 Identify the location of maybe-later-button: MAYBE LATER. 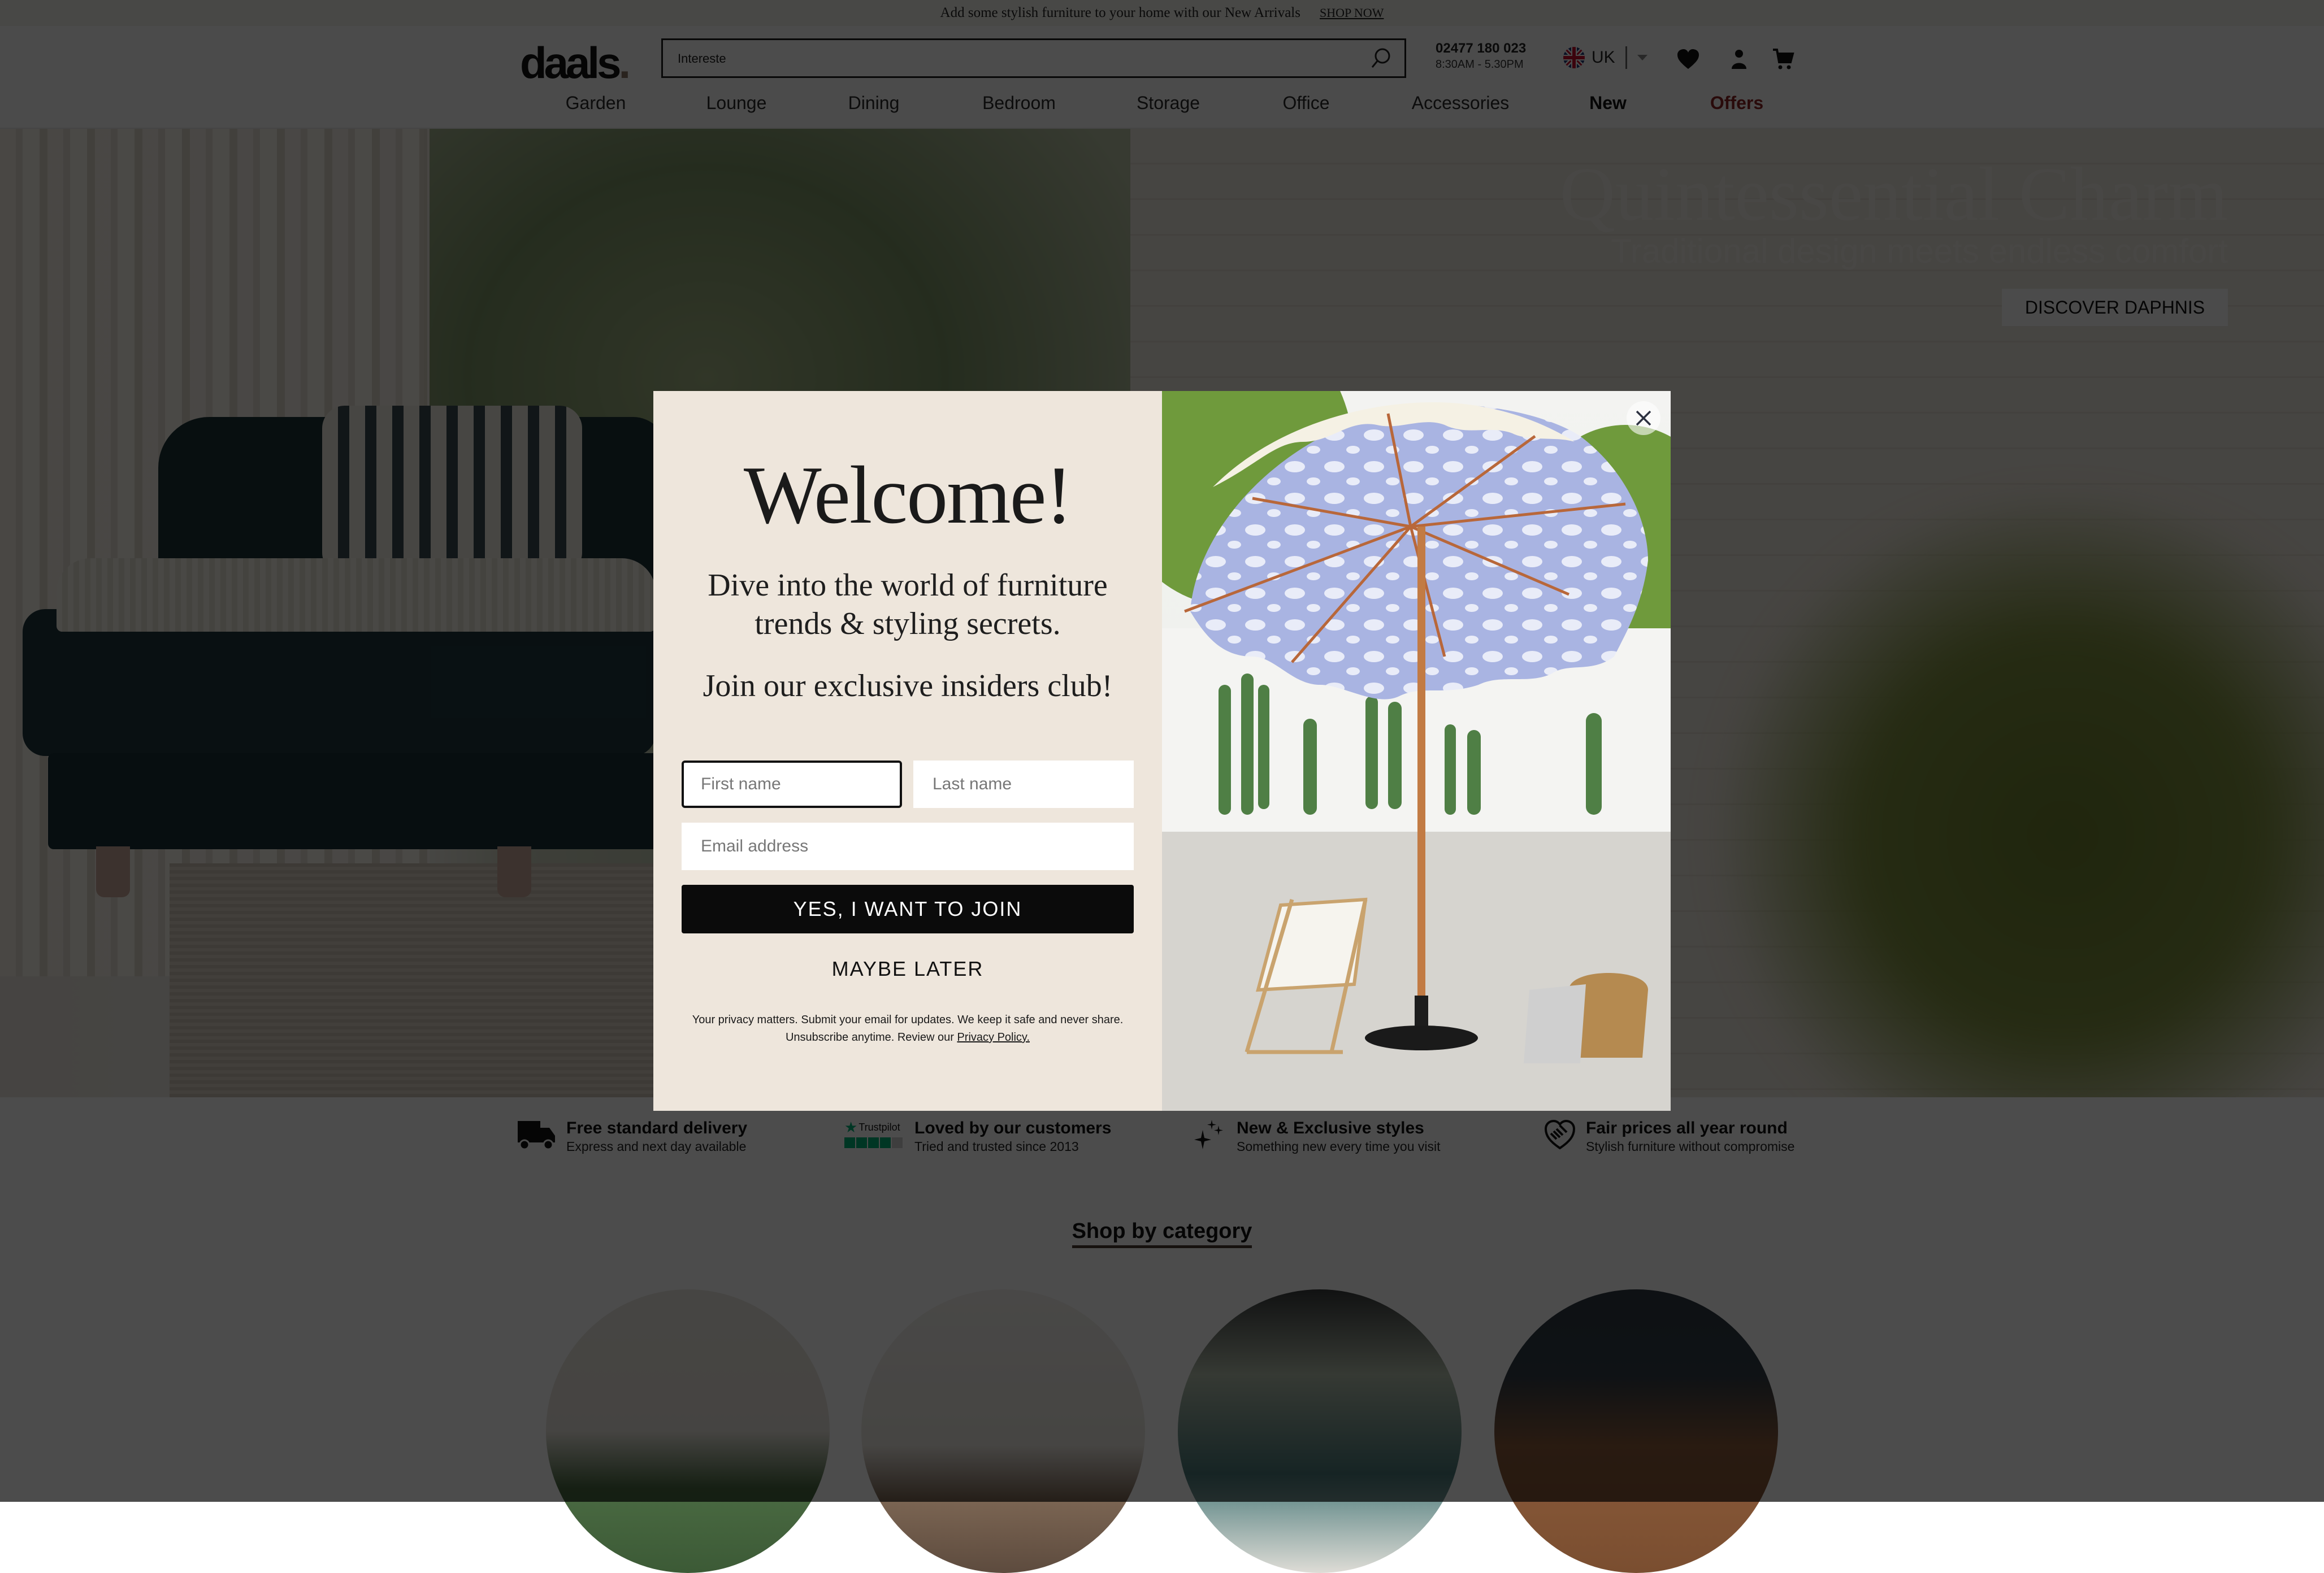
(908, 969).